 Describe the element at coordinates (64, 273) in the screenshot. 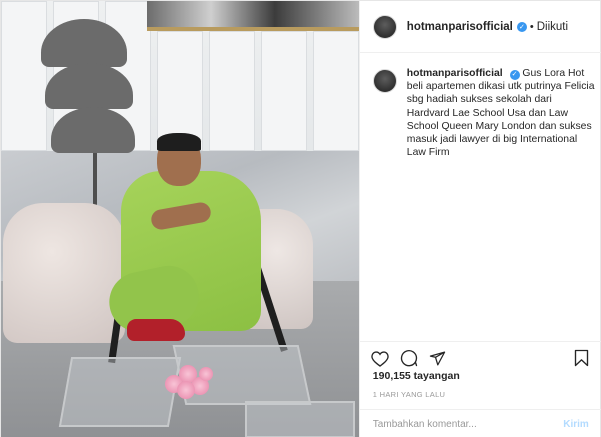

I see `armchair-left` at that location.